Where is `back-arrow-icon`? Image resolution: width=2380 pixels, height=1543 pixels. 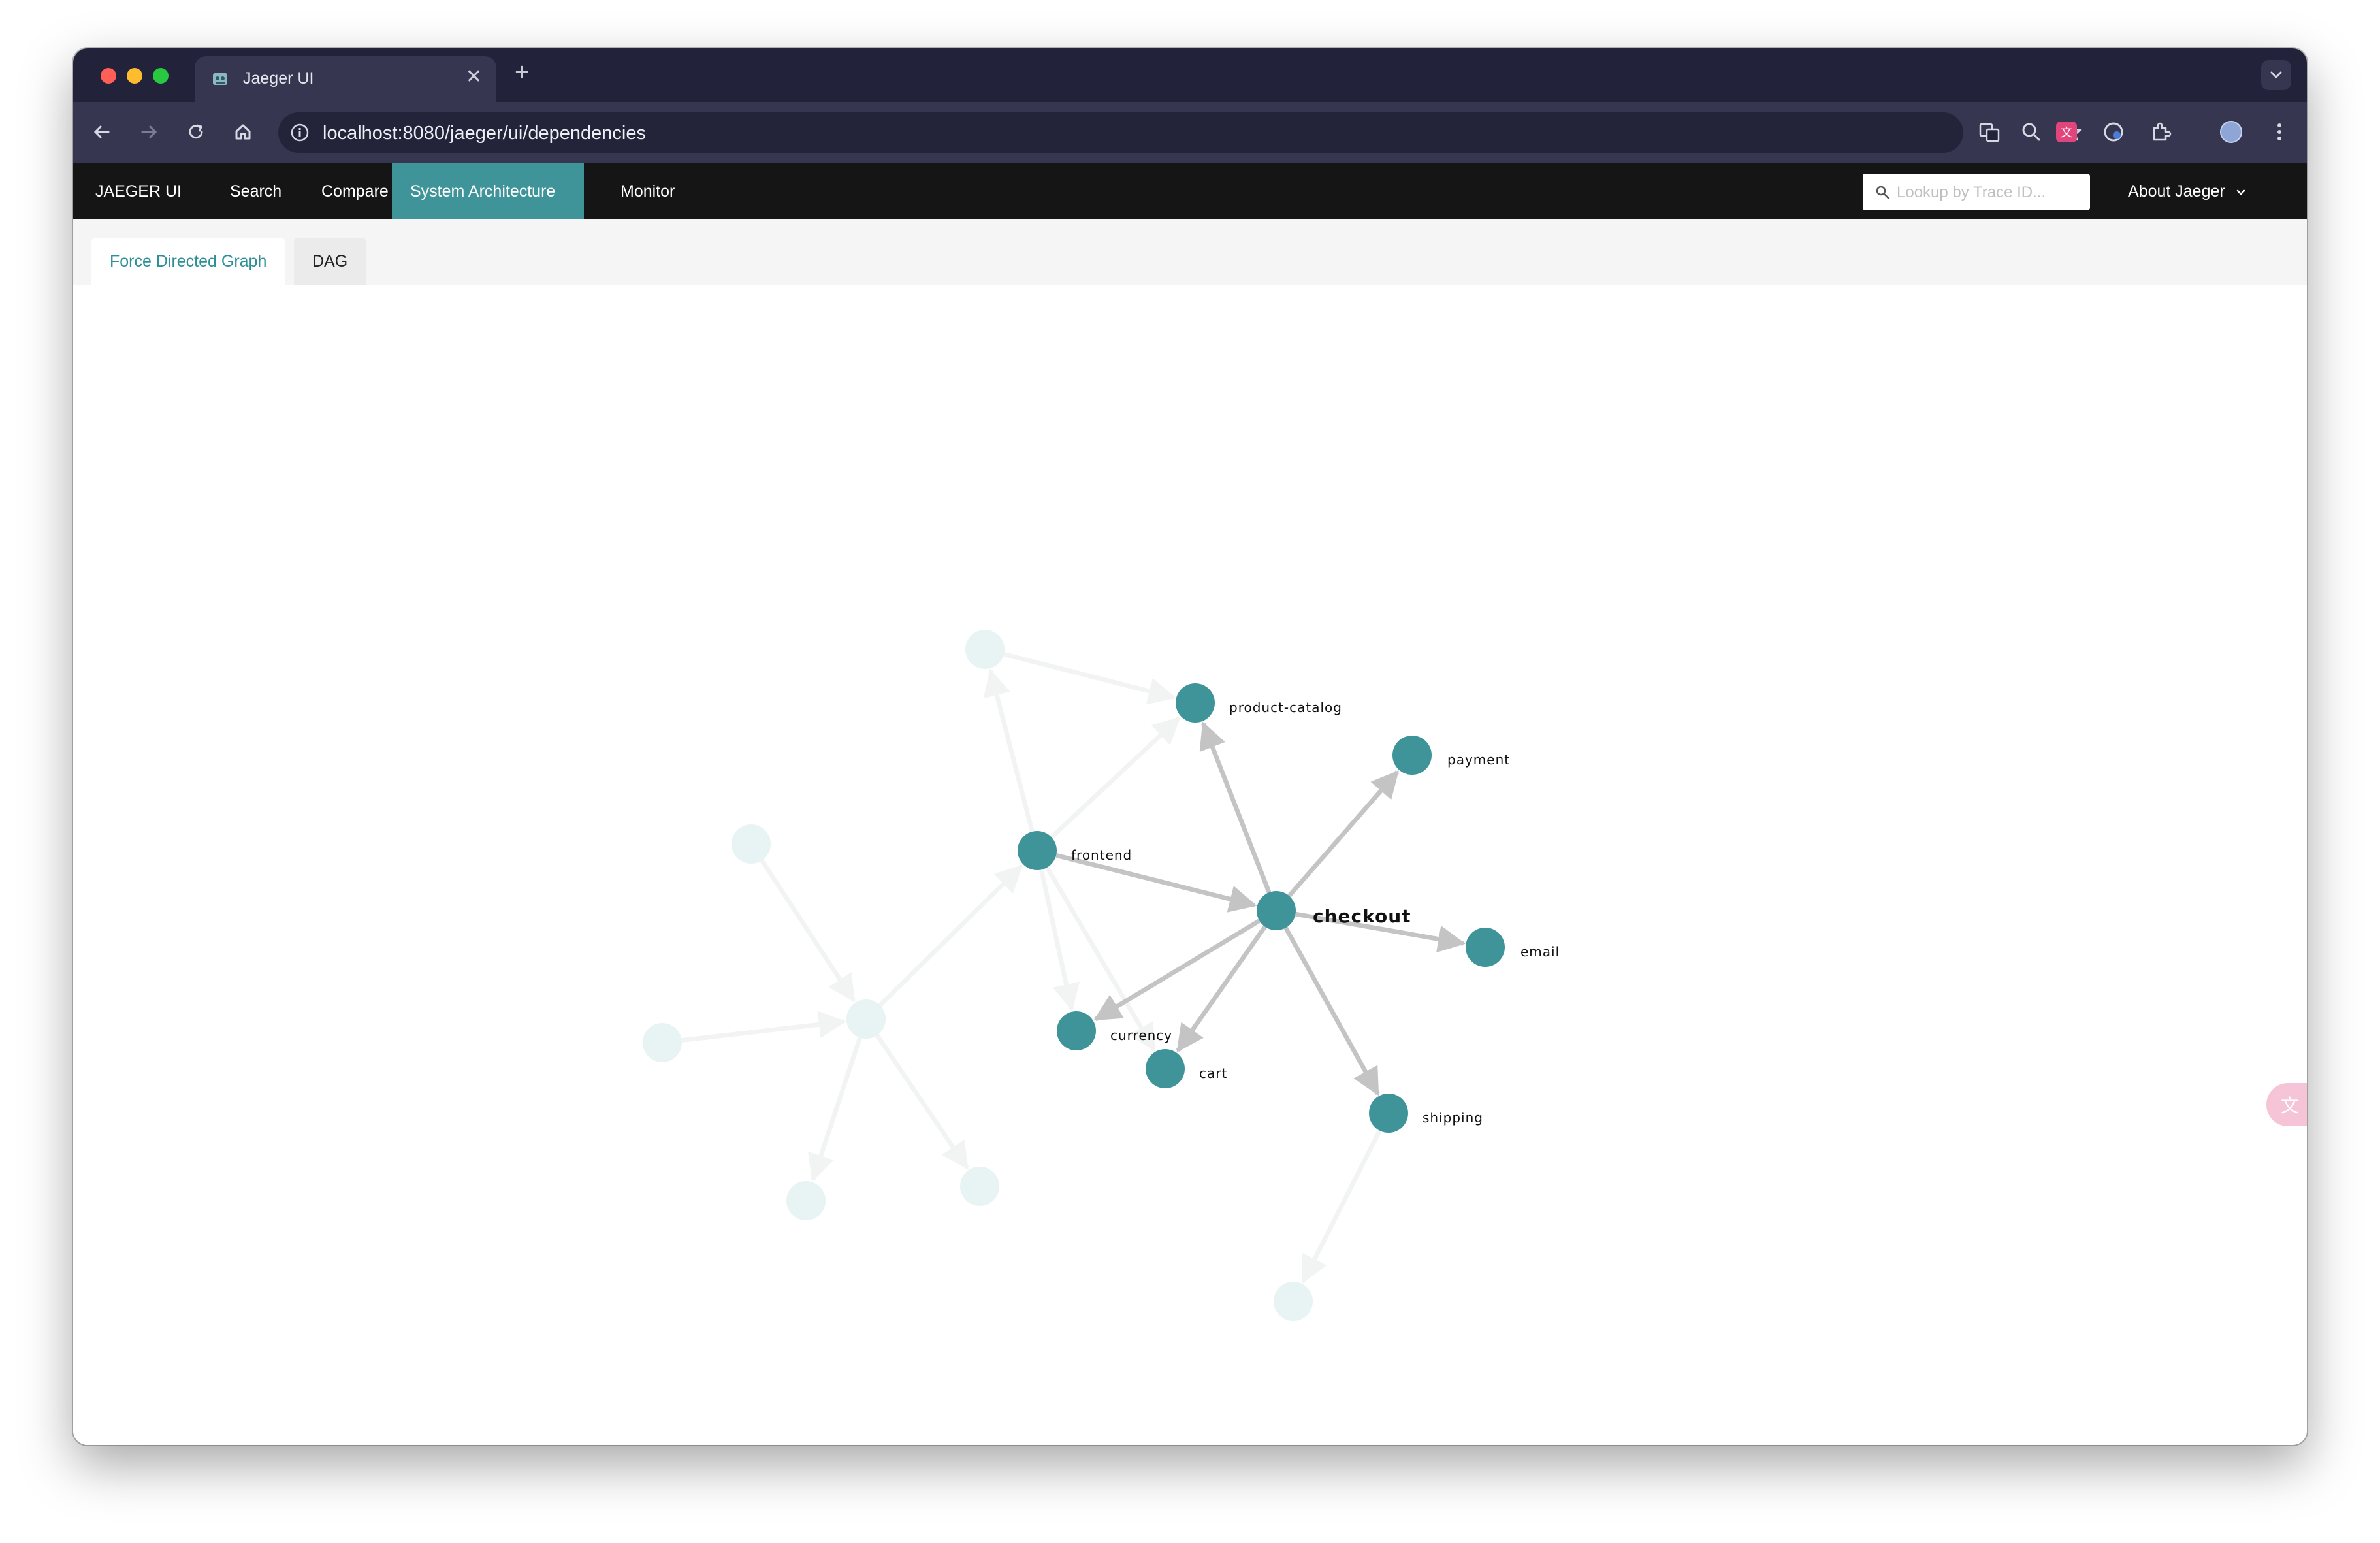
back-arrow-icon is located at coordinates (102, 132).